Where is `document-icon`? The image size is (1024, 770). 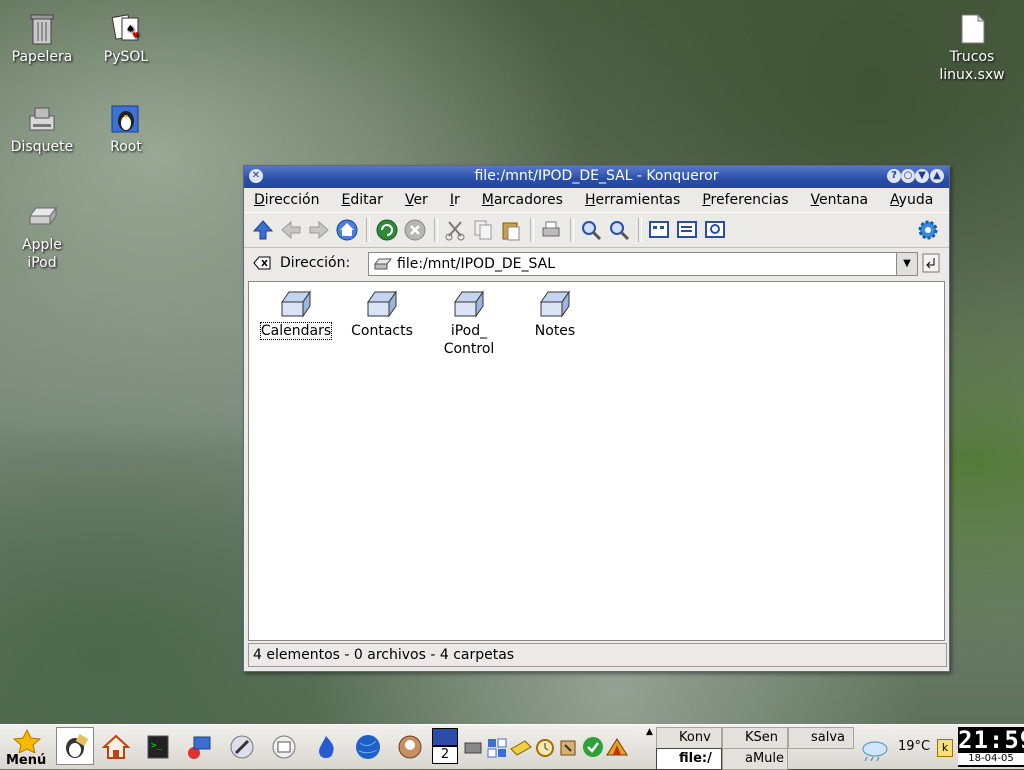
document-icon is located at coordinates (973, 28).